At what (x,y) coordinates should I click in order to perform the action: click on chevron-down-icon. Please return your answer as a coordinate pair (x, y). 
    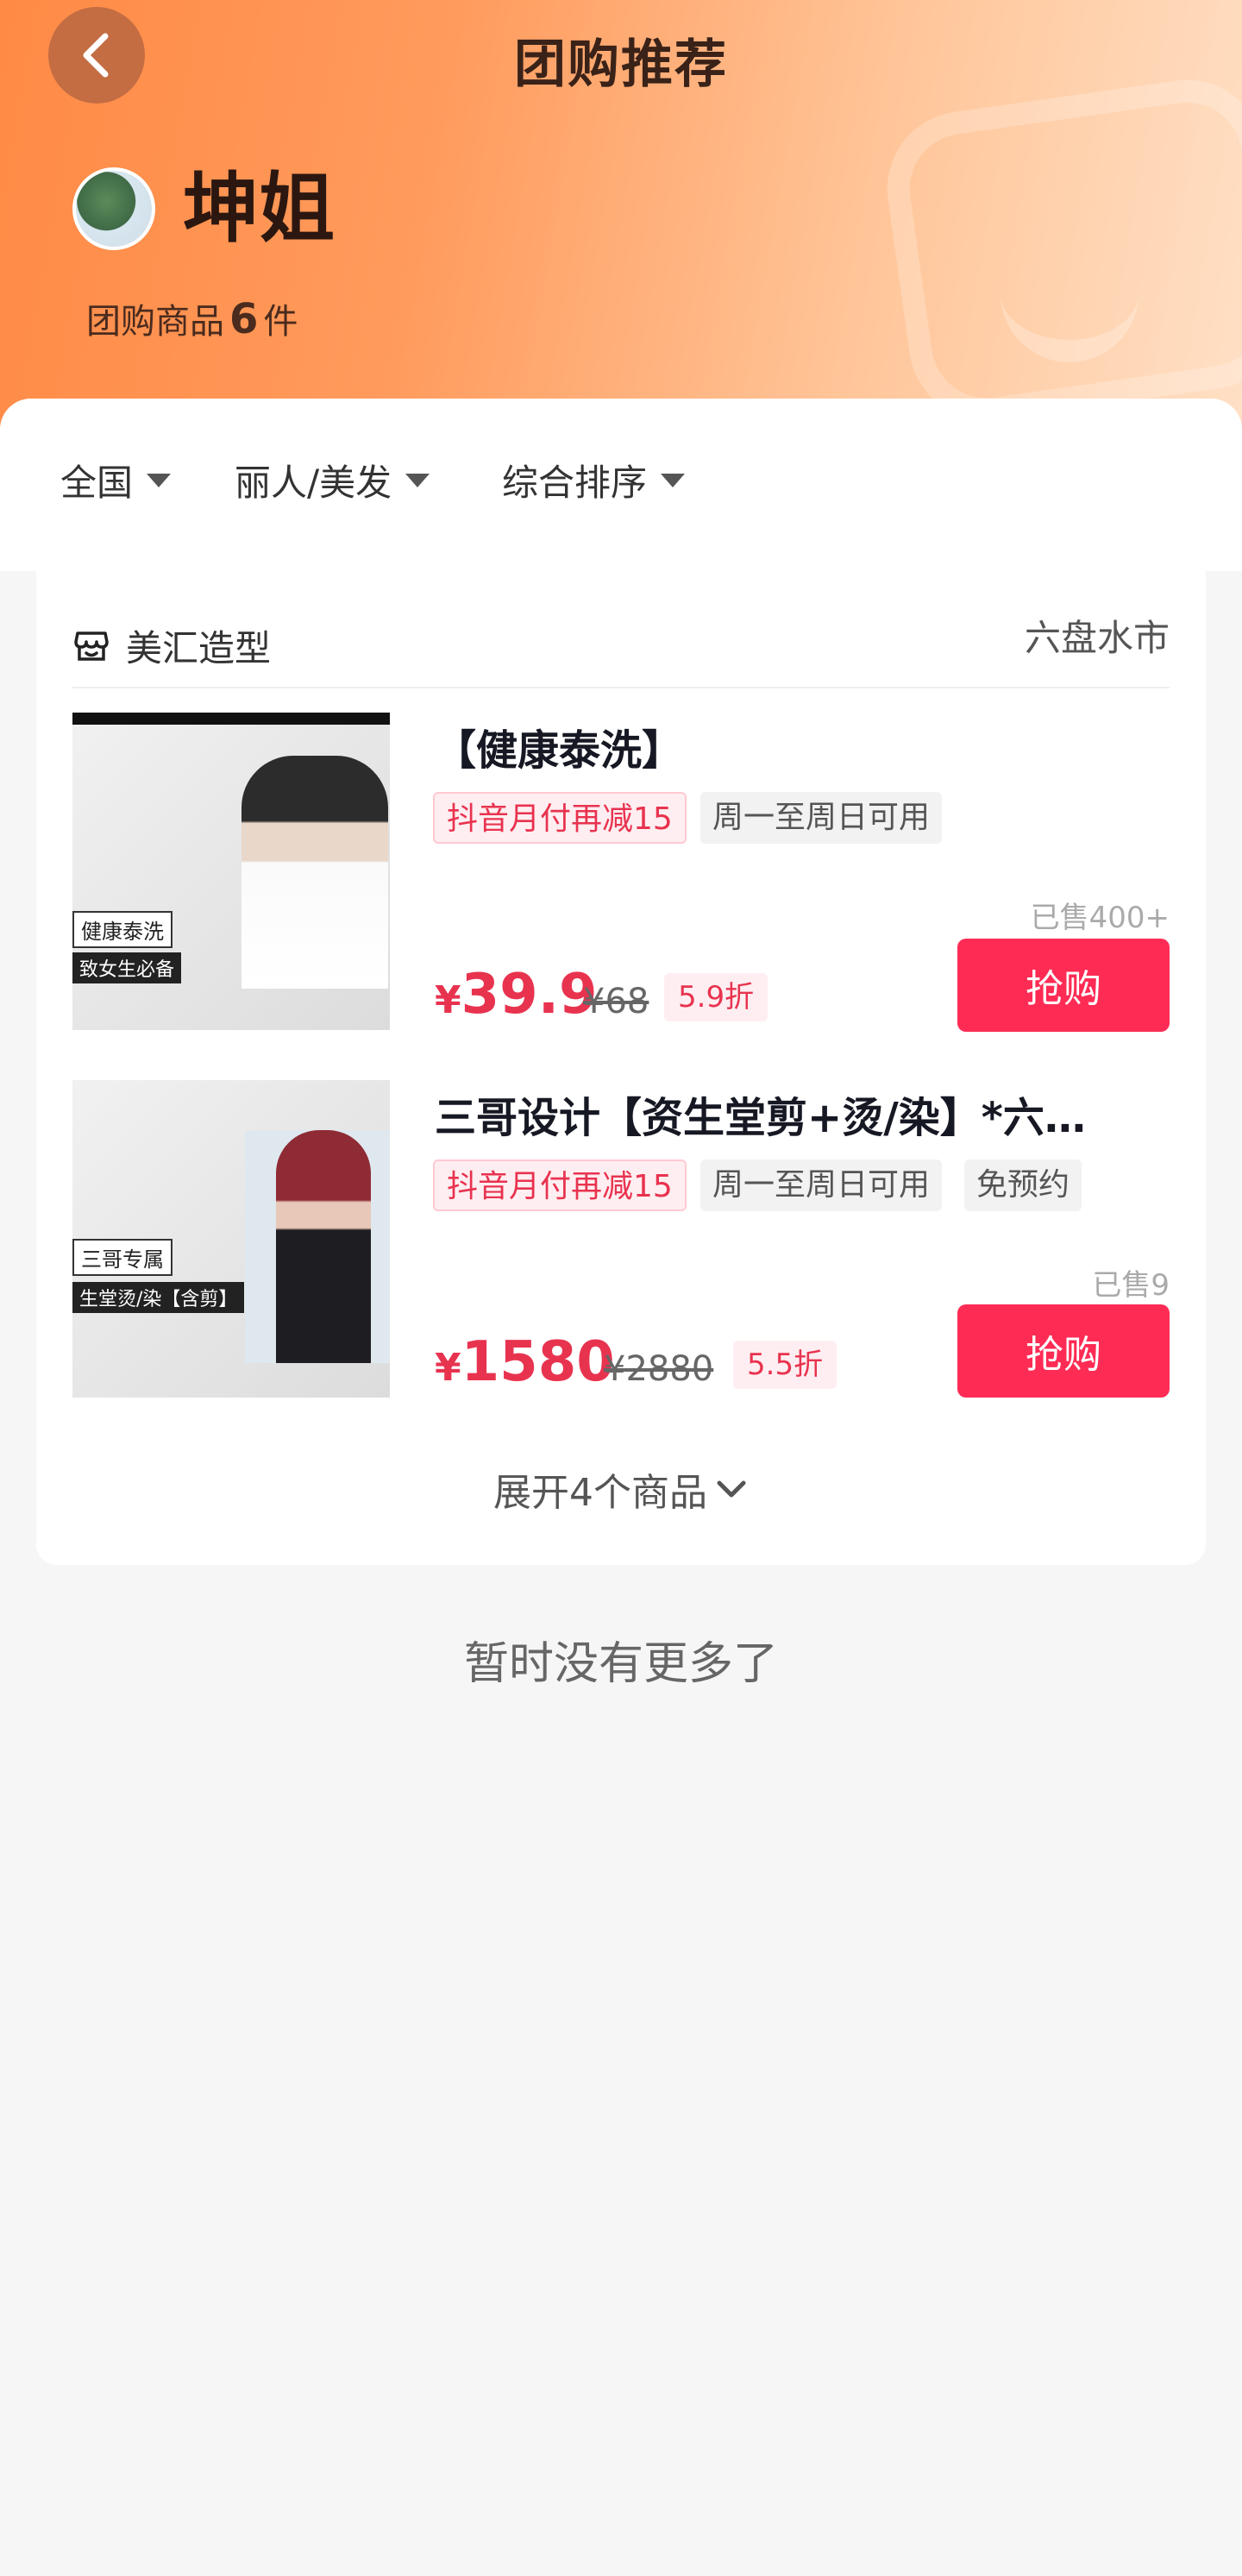
    Looking at the image, I should click on (731, 1489).